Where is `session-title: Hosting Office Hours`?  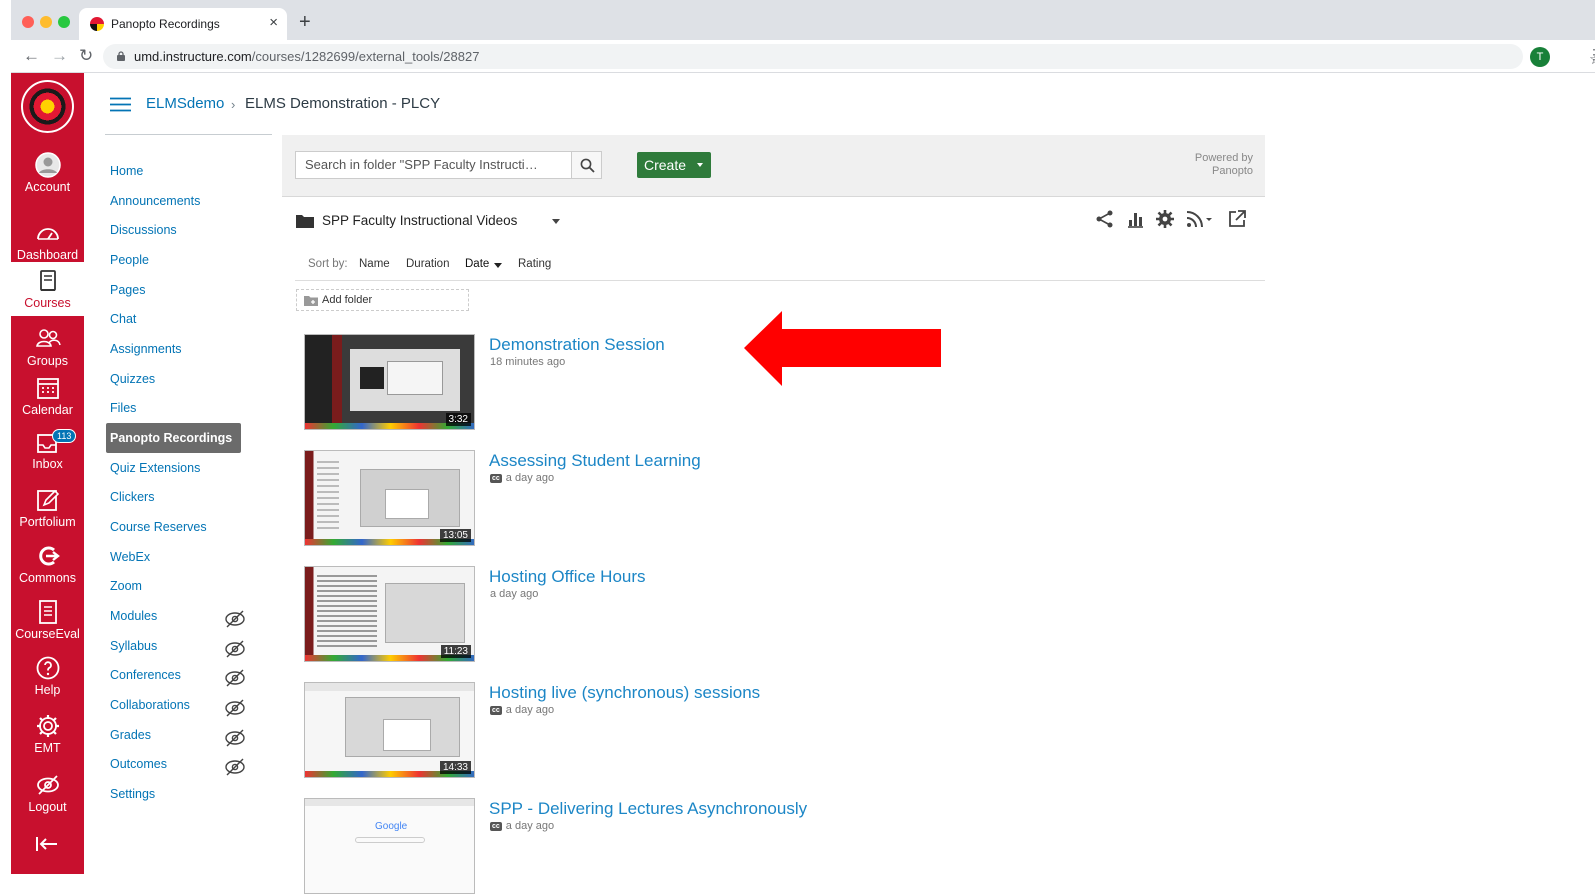 session-title: Hosting Office Hours is located at coordinates (567, 577).